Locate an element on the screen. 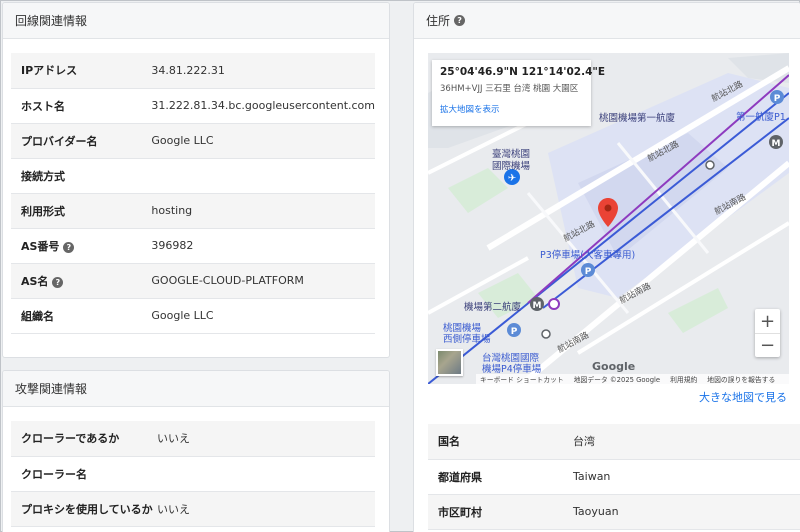 The image size is (800, 532). report-error-link: 地図の誤りを報告する is located at coordinates (741, 379).